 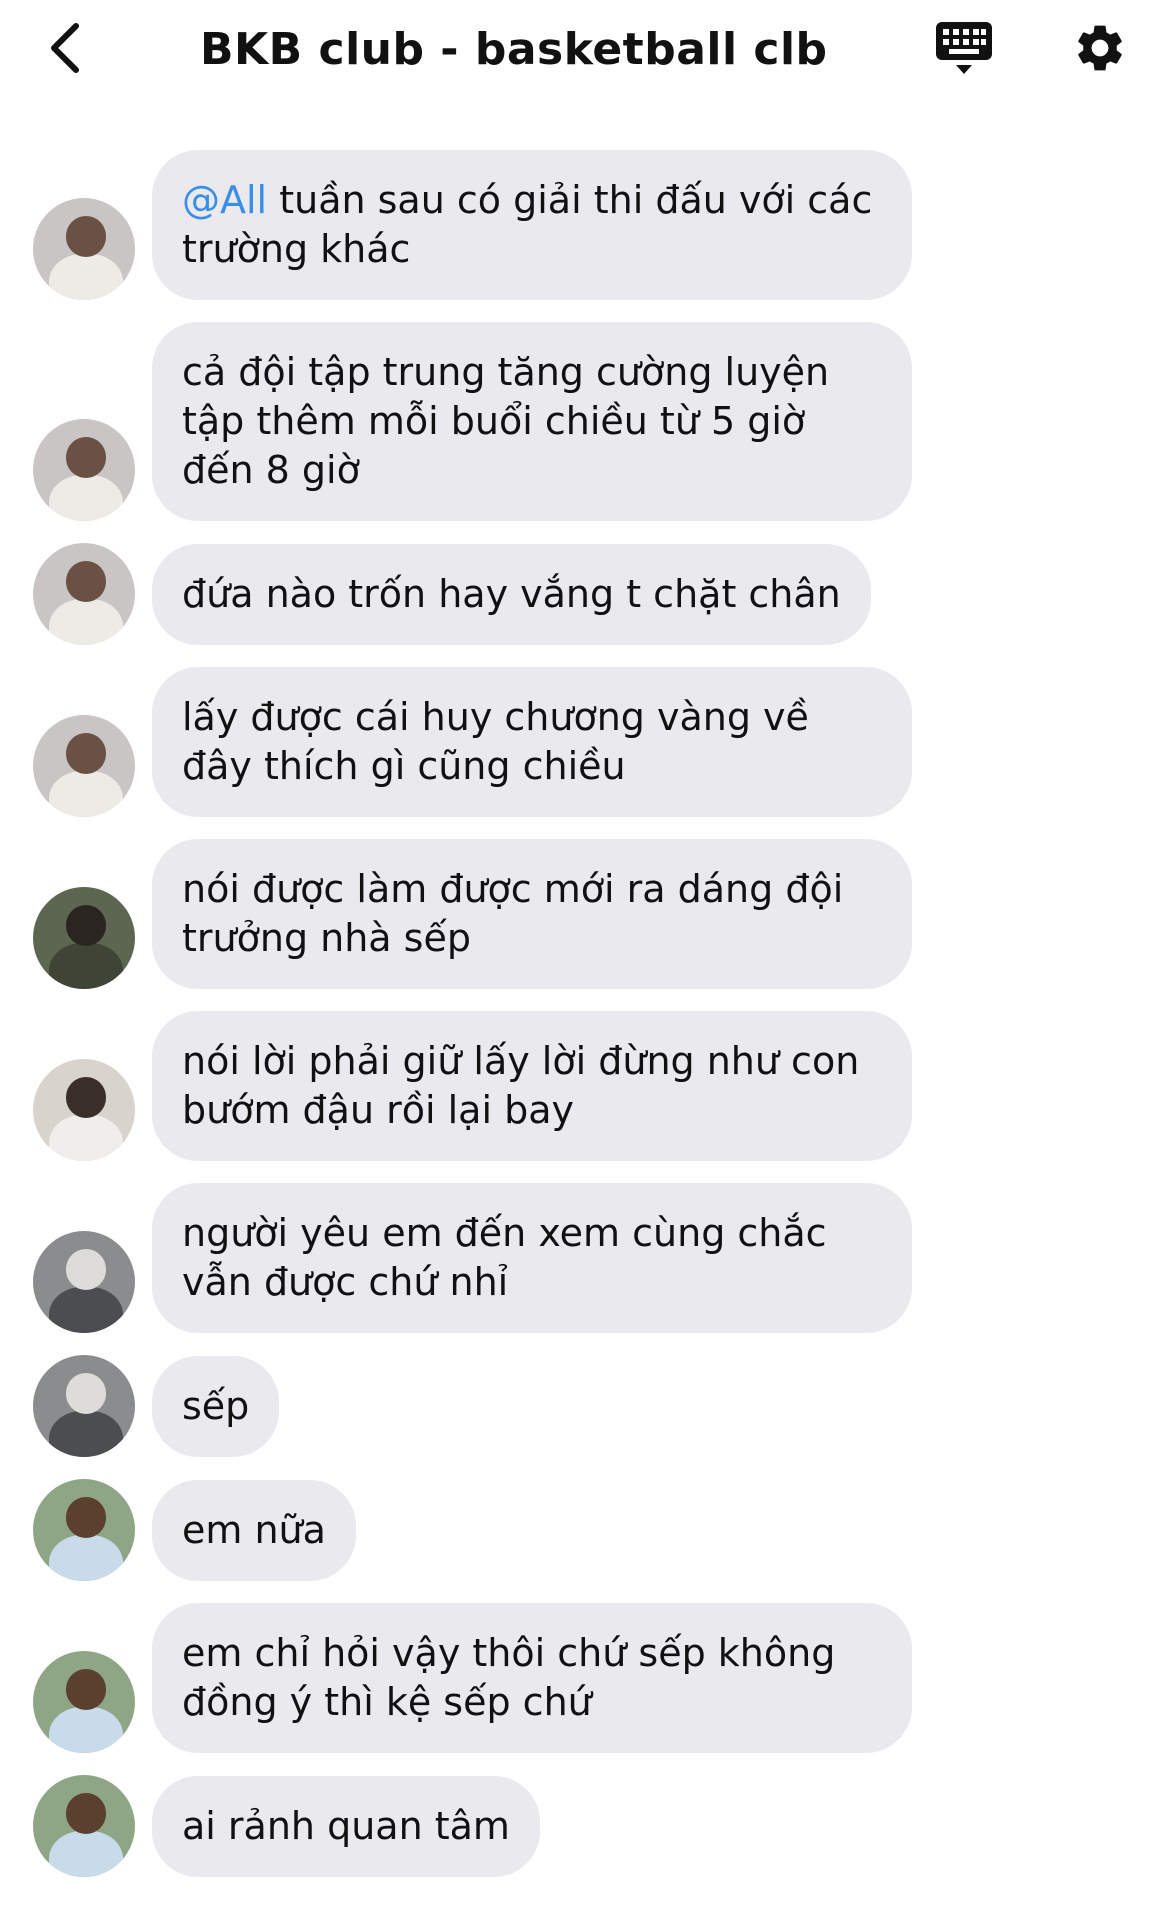 I want to click on message-bubble: em nữa, so click(x=254, y=1530).